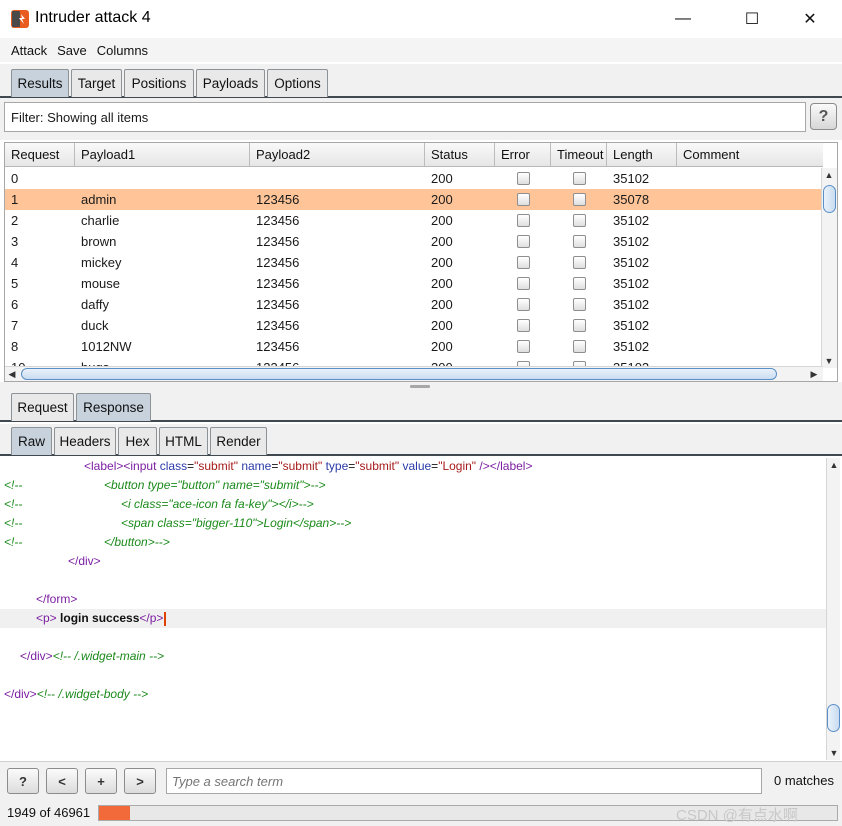 The image size is (842, 826). Describe the element at coordinates (642, 155) in the screenshot. I see `col-length: Length` at that location.